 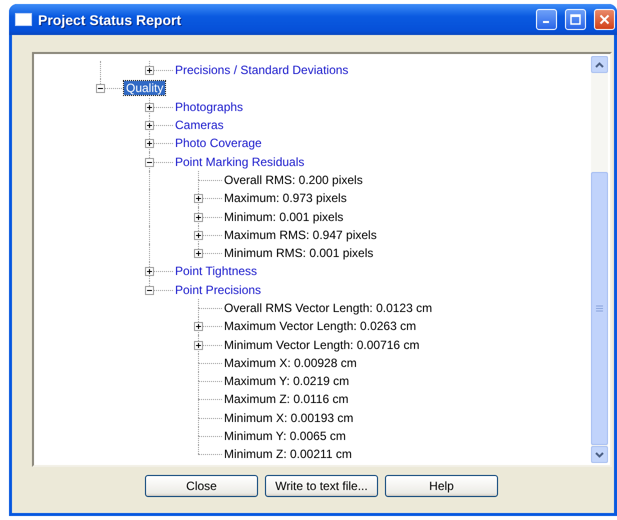 What do you see at coordinates (599, 64) in the screenshot?
I see `scroll-up-icon` at bounding box center [599, 64].